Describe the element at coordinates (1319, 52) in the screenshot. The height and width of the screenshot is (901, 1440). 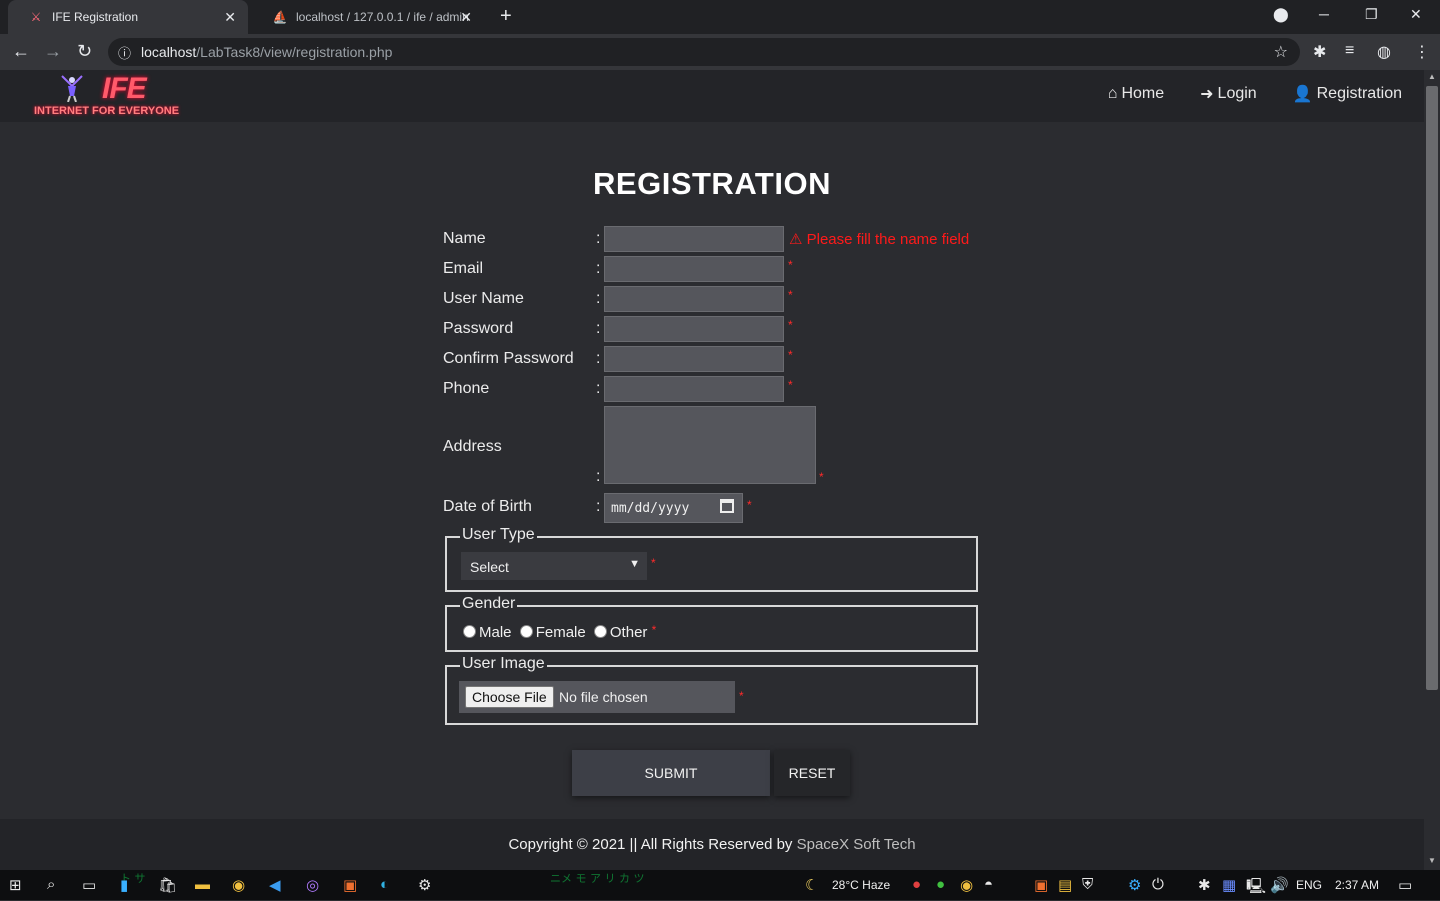
I see `extensions-icon: ✱` at that location.